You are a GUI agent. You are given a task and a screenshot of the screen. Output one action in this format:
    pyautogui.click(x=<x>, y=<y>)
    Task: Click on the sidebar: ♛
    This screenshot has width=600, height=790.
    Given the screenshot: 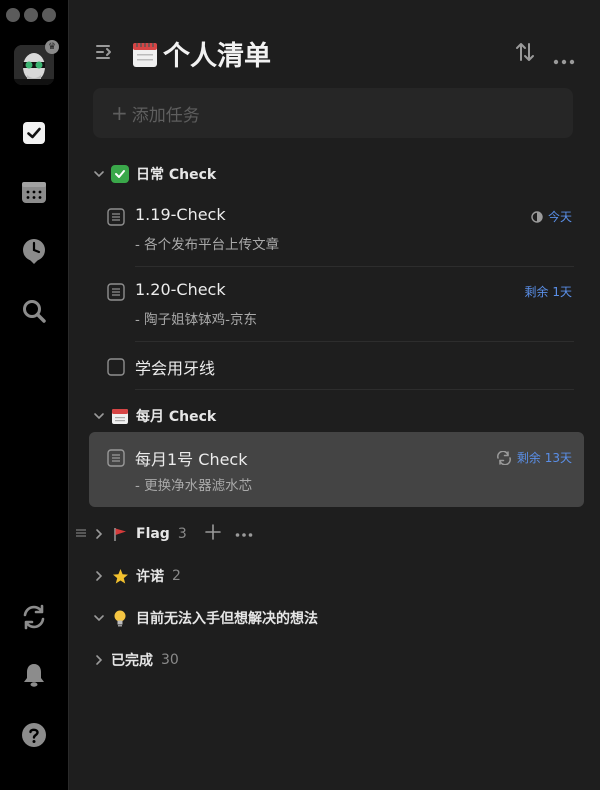 What is the action you would take?
    pyautogui.click(x=34, y=395)
    